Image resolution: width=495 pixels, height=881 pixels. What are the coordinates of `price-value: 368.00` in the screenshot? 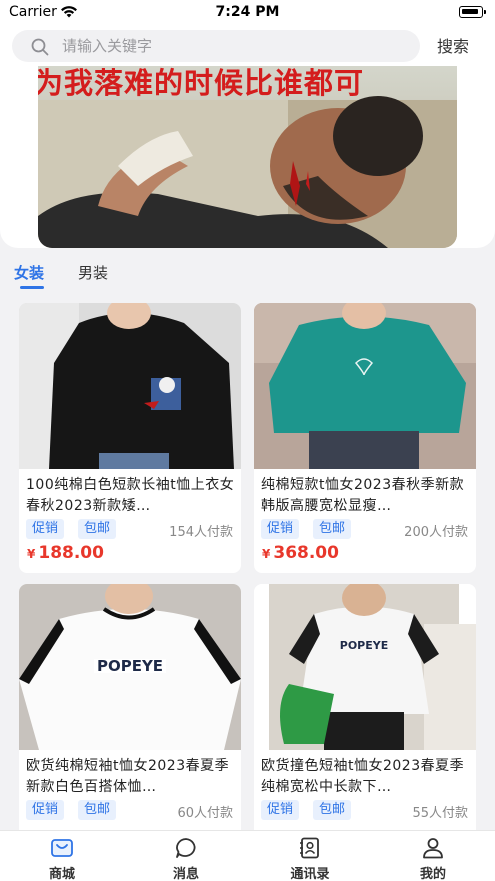 It's located at (306, 553).